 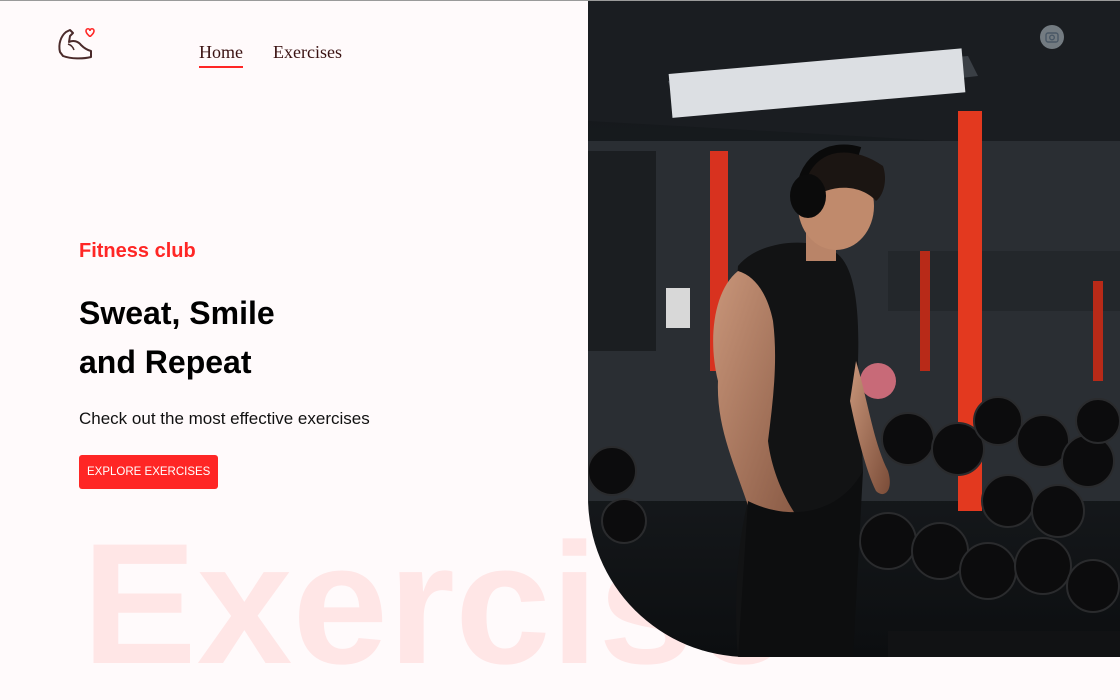 I want to click on camera-icon, so click(x=1052, y=37).